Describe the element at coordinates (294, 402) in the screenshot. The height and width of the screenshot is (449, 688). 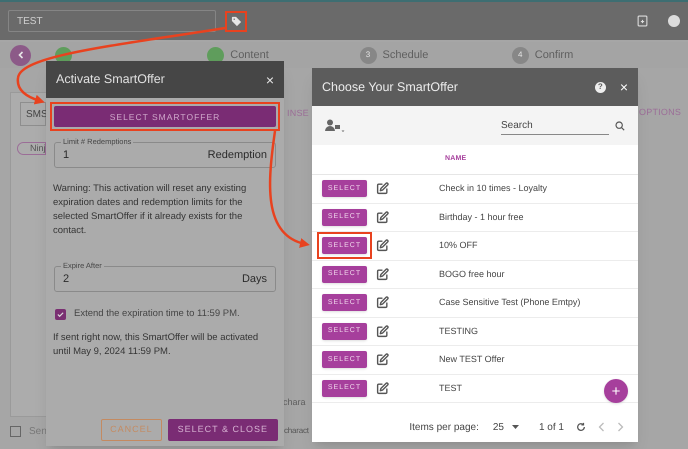
I see `character-count: chara` at that location.